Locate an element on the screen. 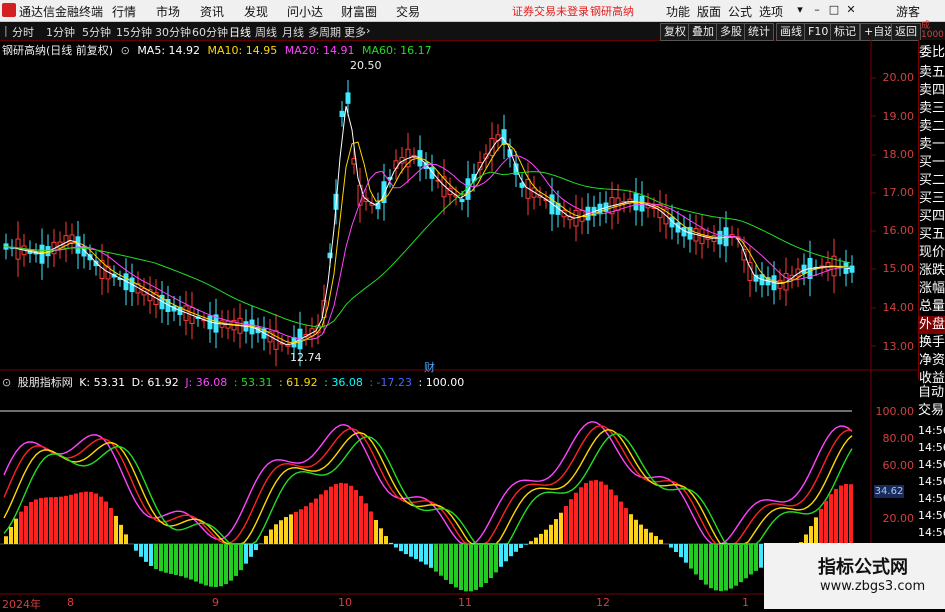  kdj-j: J: 36.08 is located at coordinates (206, 382).